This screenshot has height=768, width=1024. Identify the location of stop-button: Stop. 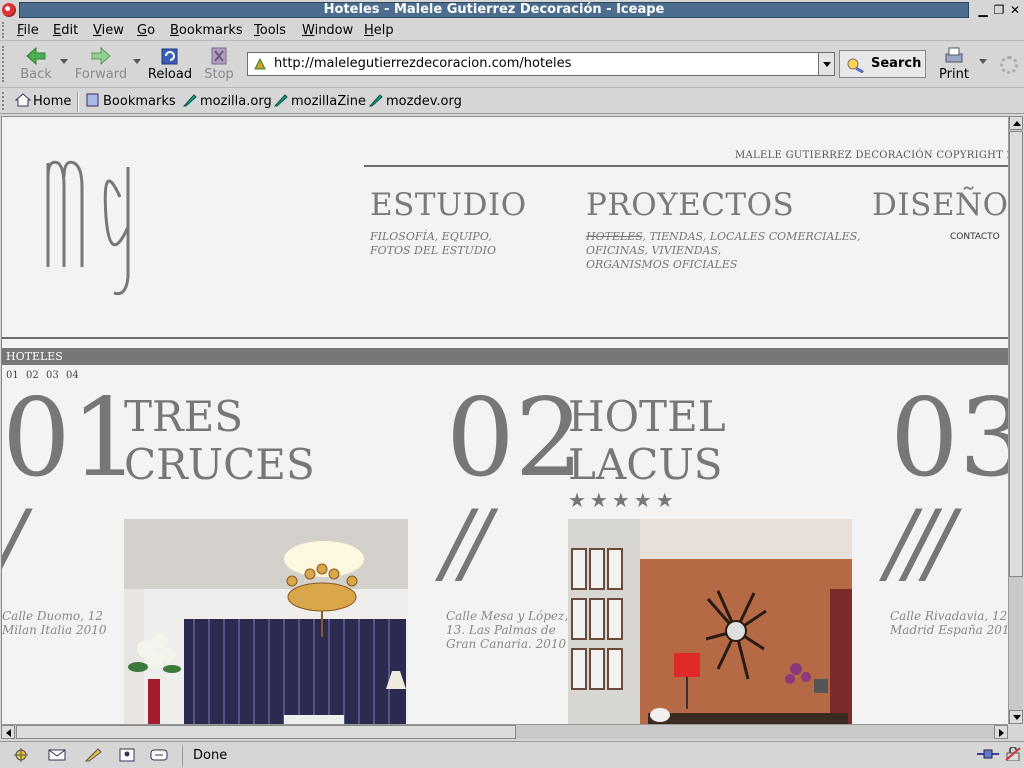
(219, 64).